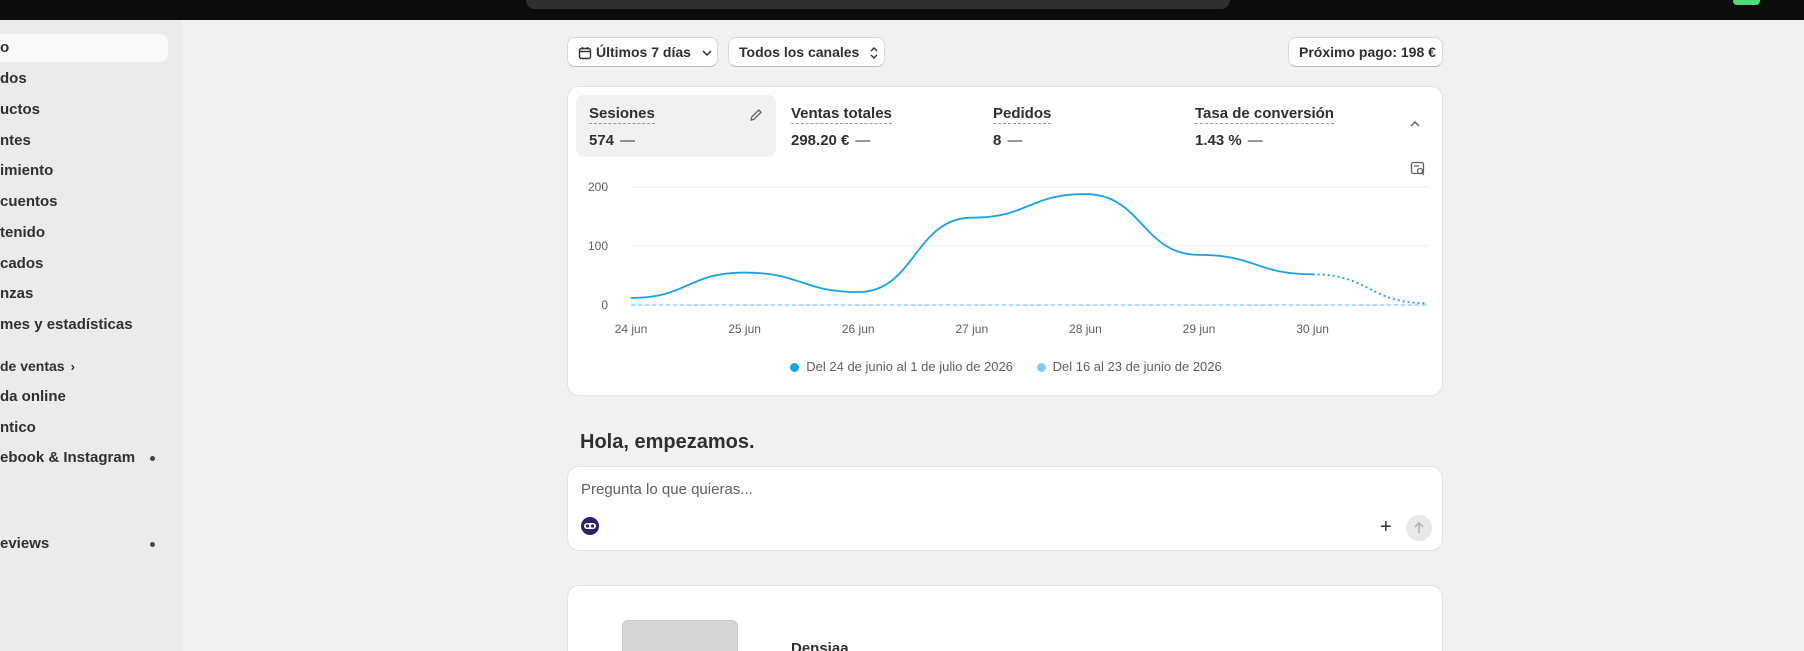  Describe the element at coordinates (858, 329) in the screenshot. I see `x-tick-label: 26 jun` at that location.